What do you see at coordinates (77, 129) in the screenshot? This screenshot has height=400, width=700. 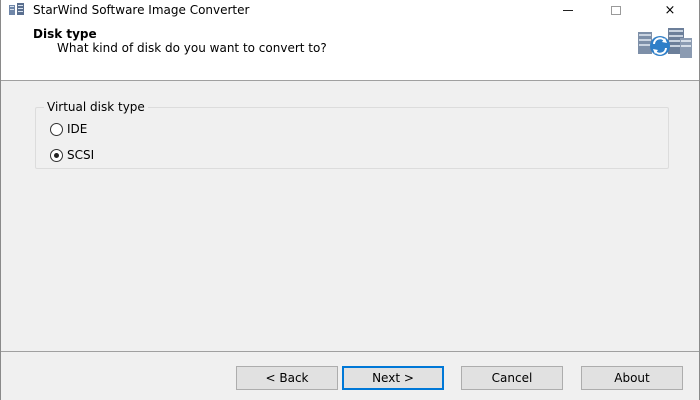 I see `radio-ide-label: IDE` at bounding box center [77, 129].